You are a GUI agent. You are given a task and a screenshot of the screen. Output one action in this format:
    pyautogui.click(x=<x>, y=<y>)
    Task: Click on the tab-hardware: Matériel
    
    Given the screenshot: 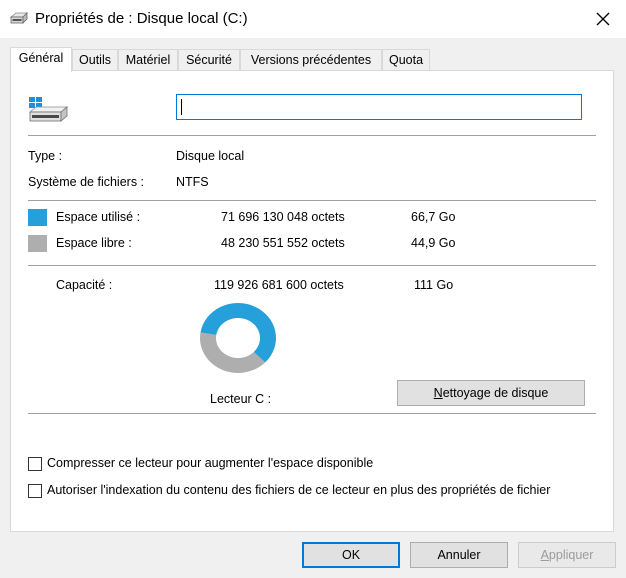 What is the action you would take?
    pyautogui.click(x=148, y=59)
    